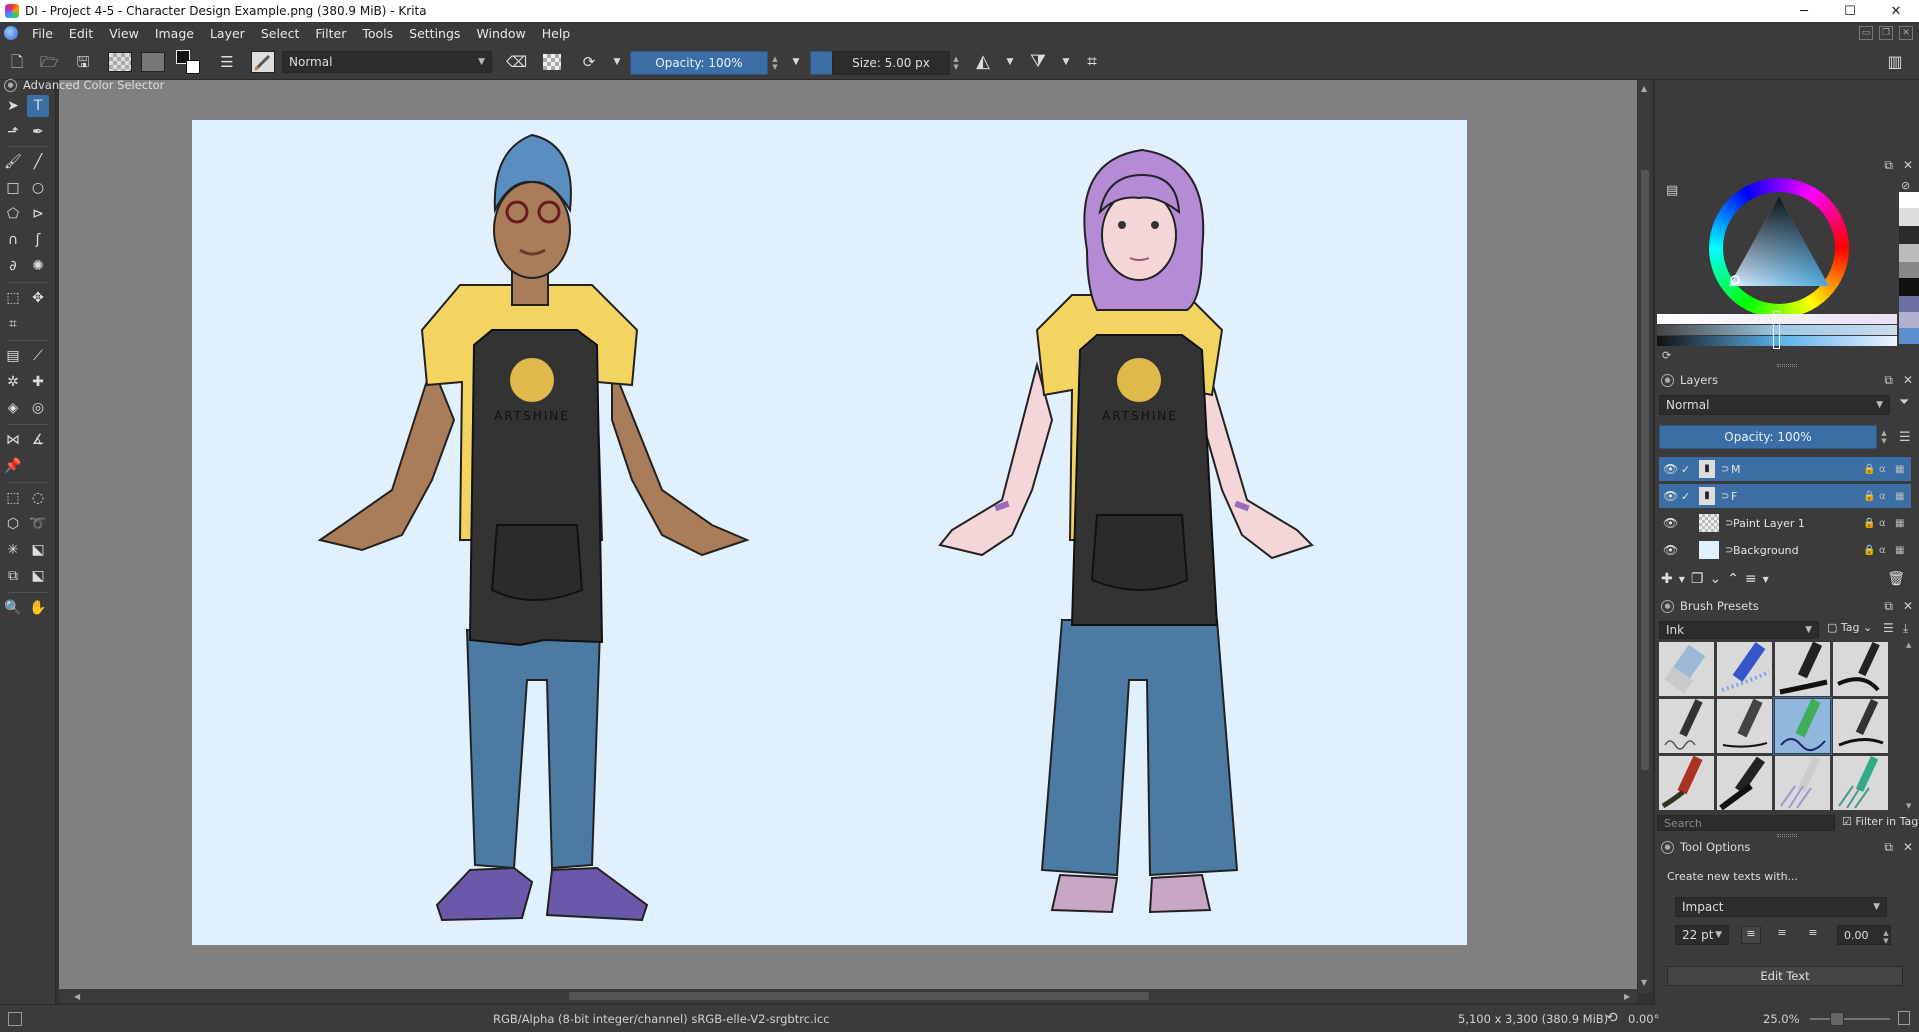 This screenshot has height=1032, width=1919. What do you see at coordinates (49, 62) in the screenshot?
I see `open-document-icon: 🗁` at bounding box center [49, 62].